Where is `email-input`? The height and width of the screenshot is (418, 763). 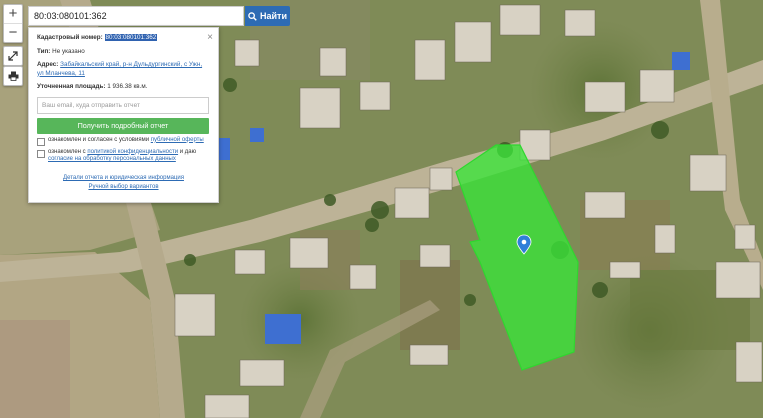 email-input is located at coordinates (123, 105).